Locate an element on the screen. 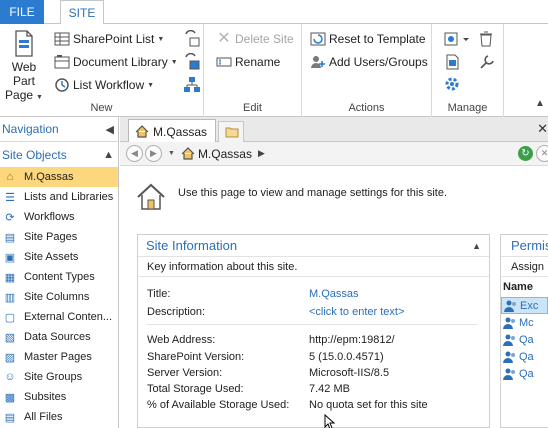 The image size is (548, 428). subsite-icon is located at coordinates (192, 85).